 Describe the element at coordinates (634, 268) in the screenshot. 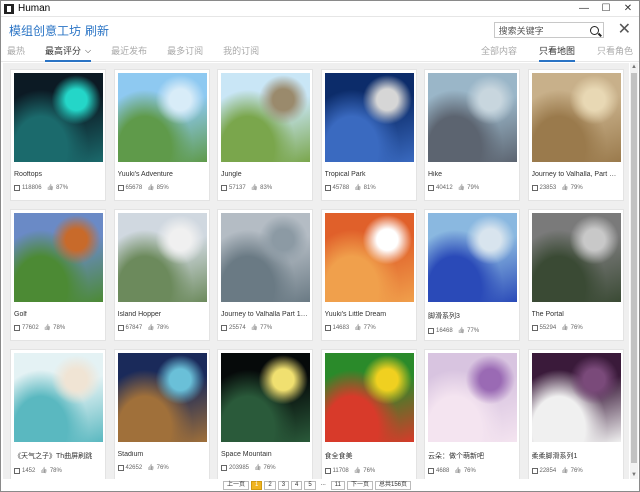

I see `scroll-thumb` at that location.